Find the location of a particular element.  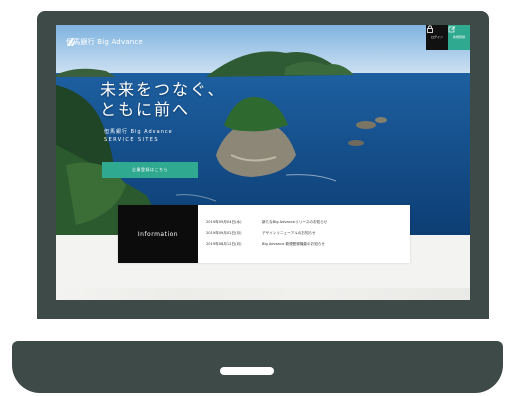

brand-logo: 但馬銀行 Big Advance is located at coordinates (104, 42).